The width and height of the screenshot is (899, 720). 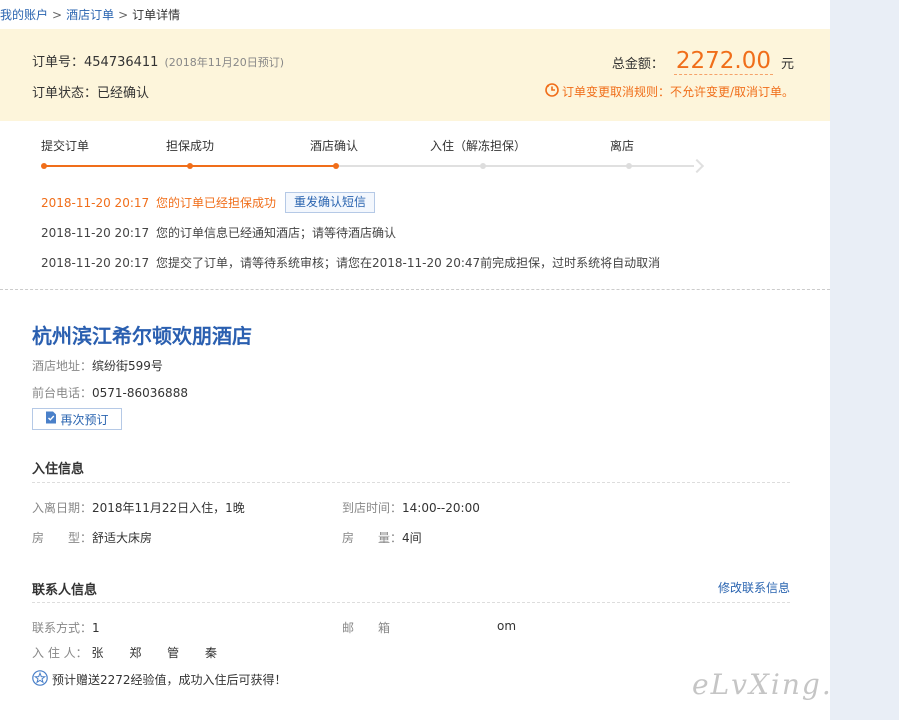 What do you see at coordinates (372, 508) in the screenshot?
I see `arrival-time-label: 到店时间：` at bounding box center [372, 508].